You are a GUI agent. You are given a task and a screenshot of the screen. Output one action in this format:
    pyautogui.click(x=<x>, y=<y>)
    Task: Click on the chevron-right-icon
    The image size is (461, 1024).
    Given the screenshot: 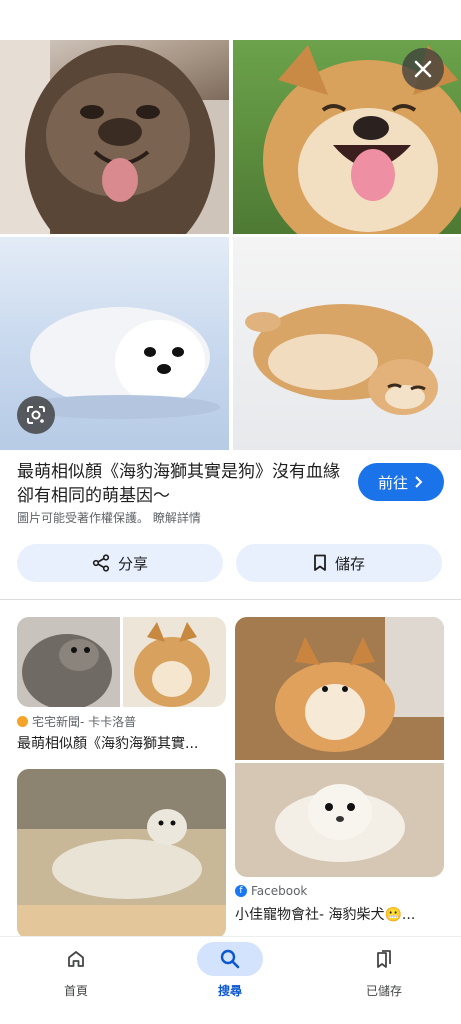 What is the action you would take?
    pyautogui.click(x=419, y=482)
    